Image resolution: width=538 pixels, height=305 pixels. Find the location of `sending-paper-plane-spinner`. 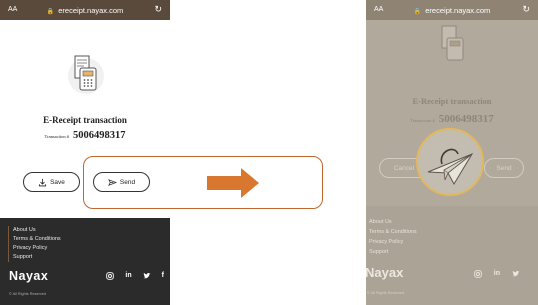

sending-paper-plane-spinner is located at coordinates (450, 162).